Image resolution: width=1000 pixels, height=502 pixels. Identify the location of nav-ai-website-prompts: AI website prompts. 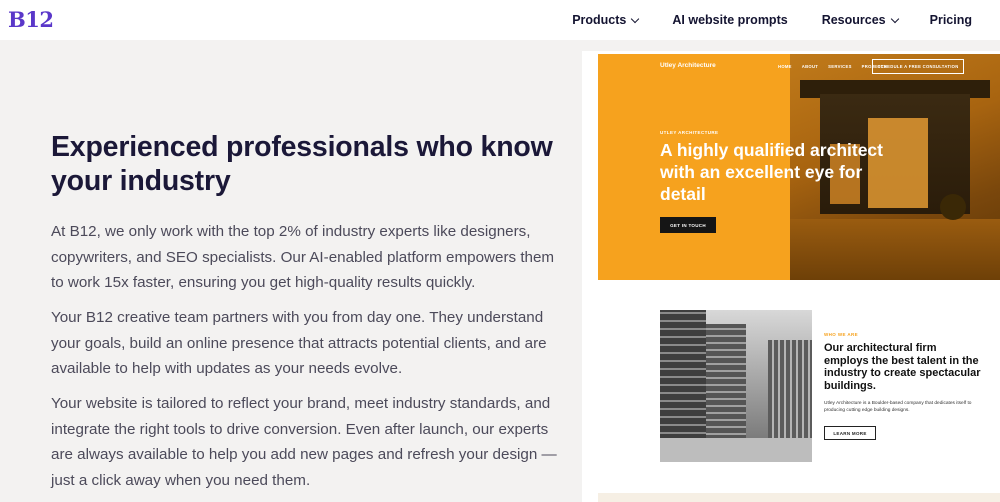
(729, 20).